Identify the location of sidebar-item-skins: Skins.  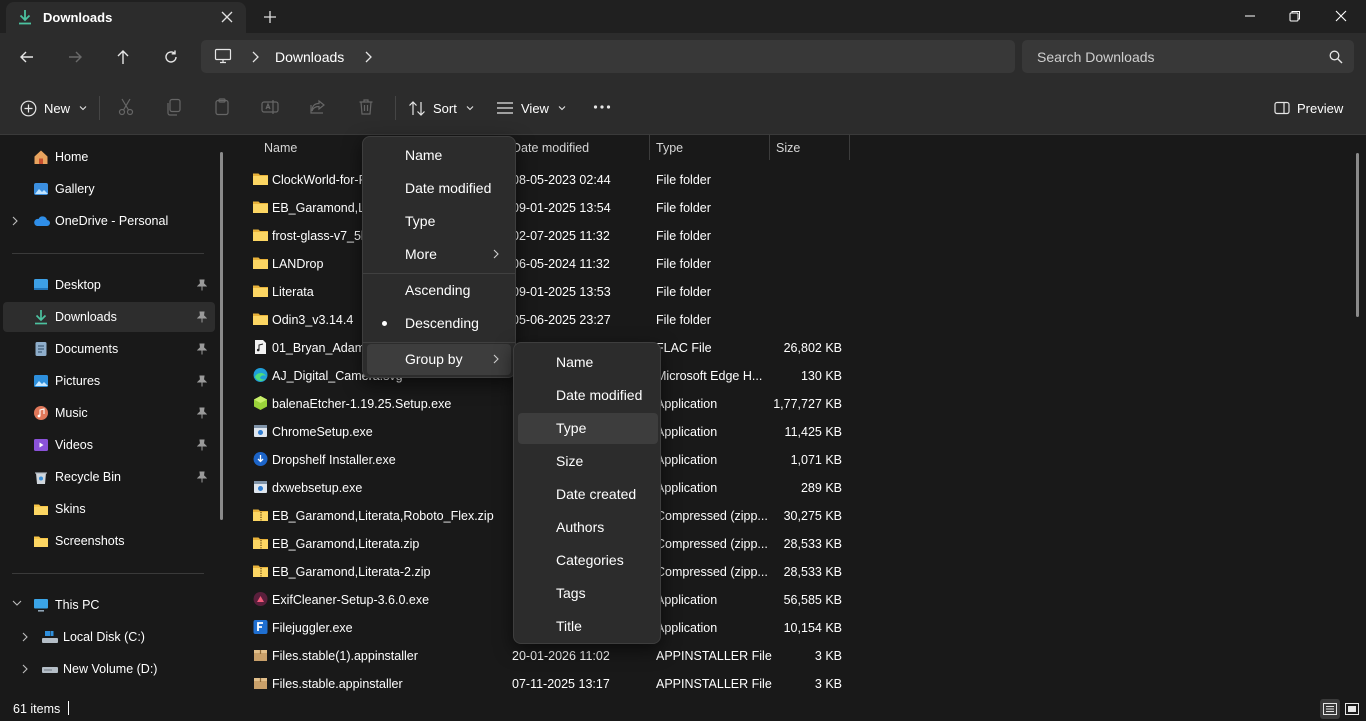
(109, 509).